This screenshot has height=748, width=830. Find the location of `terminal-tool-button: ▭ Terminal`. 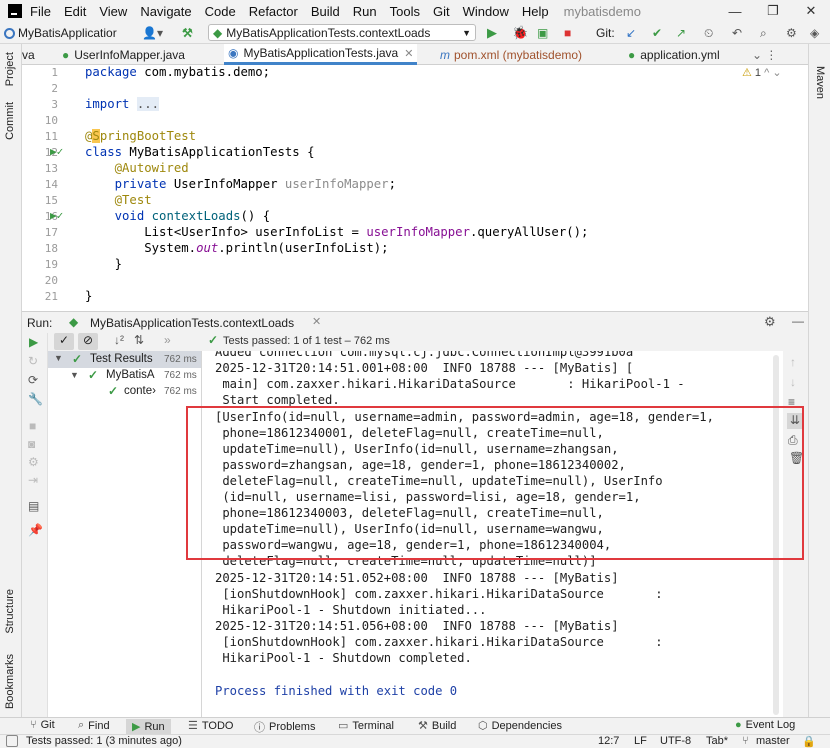

terminal-tool-button: ▭ Terminal is located at coordinates (366, 726).